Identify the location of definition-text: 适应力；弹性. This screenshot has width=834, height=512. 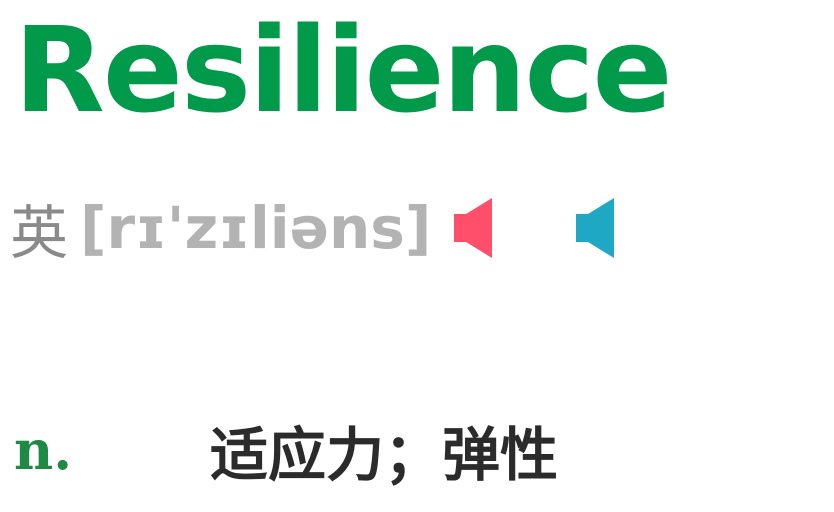
(384, 455).